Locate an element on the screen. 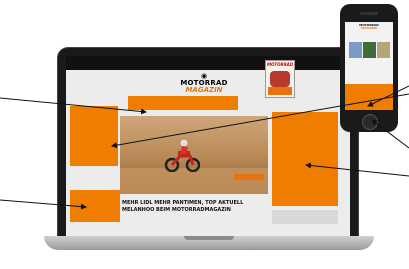 Image resolution: width=409 pixels, height=269 pixels. pointer-line-phone-ad is located at coordinates (388, 96).